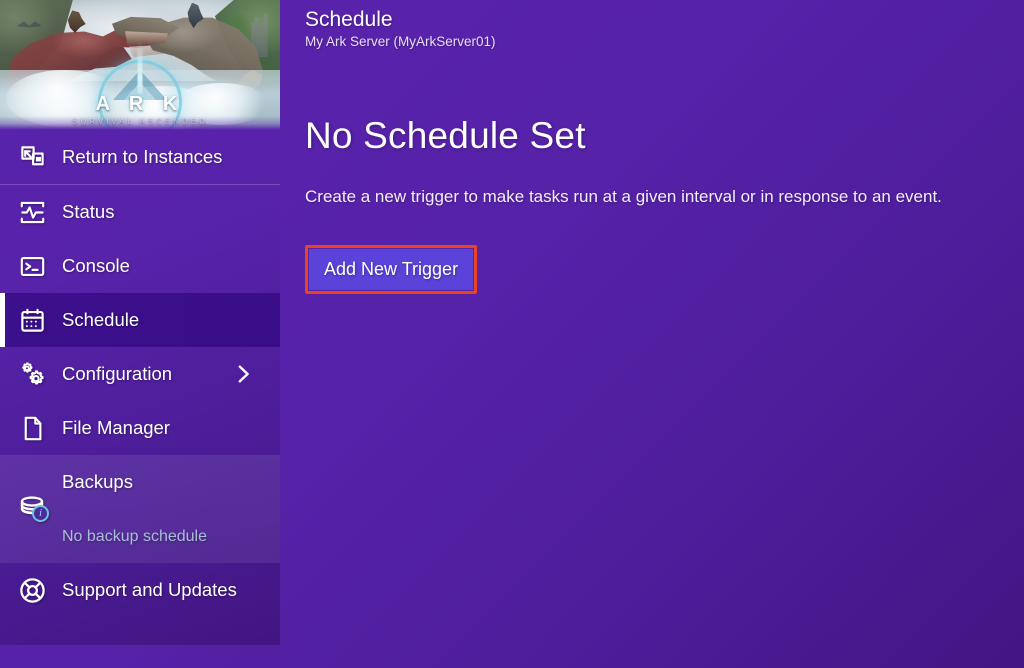 The height and width of the screenshot is (668, 1024). I want to click on add-new-trigger-button: Add New Trigger, so click(391, 269).